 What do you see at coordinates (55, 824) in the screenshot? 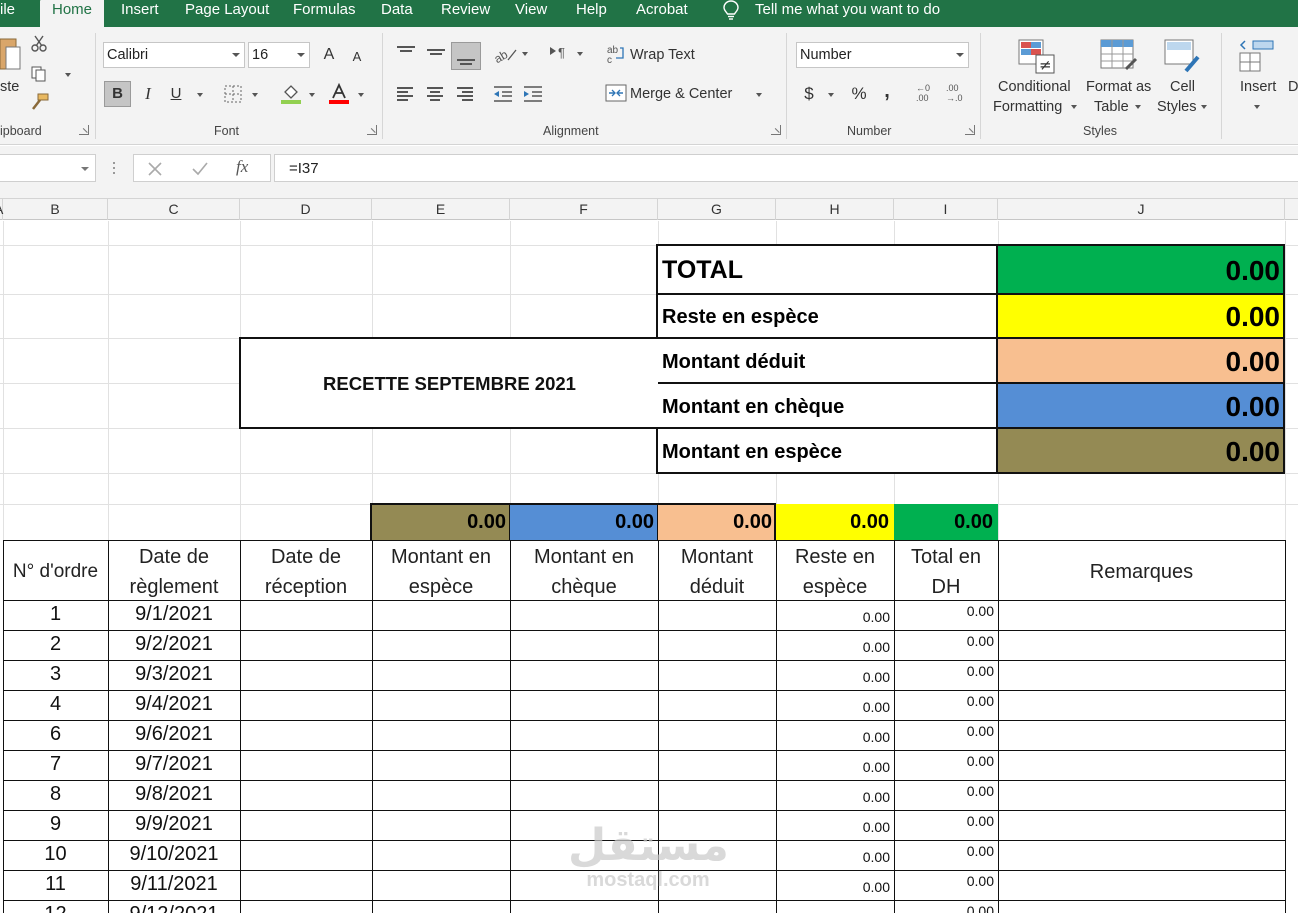
I see `row-ordre: 9` at bounding box center [55, 824].